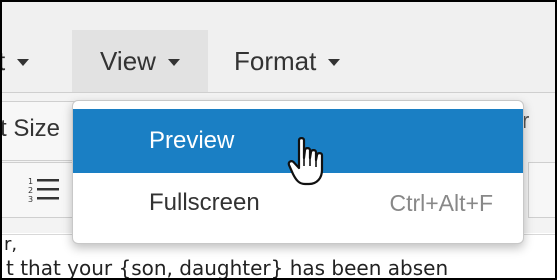 This screenshot has width=557, height=280. Describe the element at coordinates (11, 244) in the screenshot. I see `editor-text-line: r,` at that location.